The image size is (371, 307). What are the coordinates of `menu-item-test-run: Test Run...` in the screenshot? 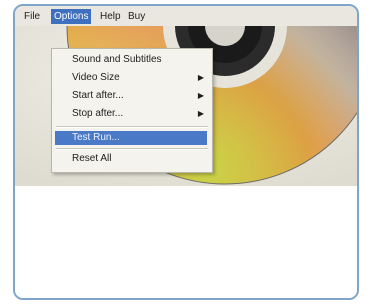 It's located at (131, 138).